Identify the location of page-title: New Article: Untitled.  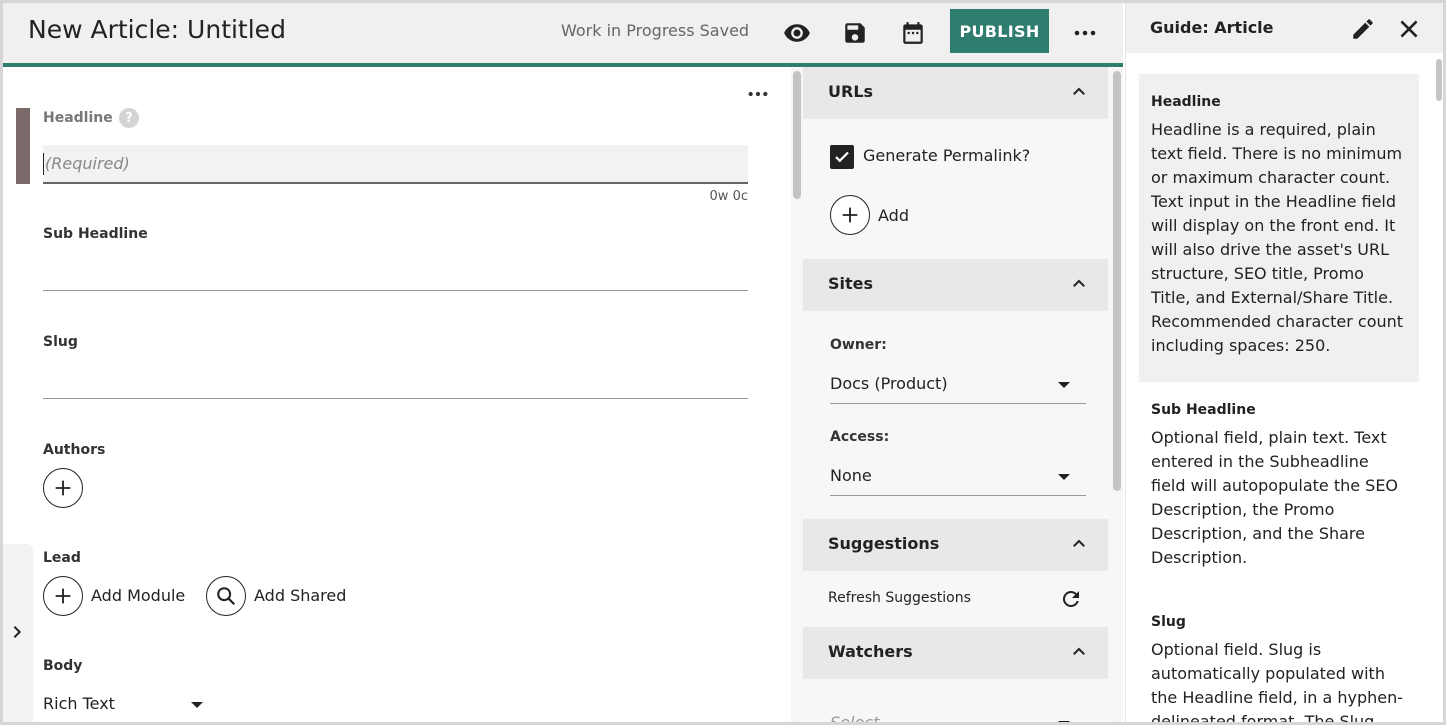
(157, 29).